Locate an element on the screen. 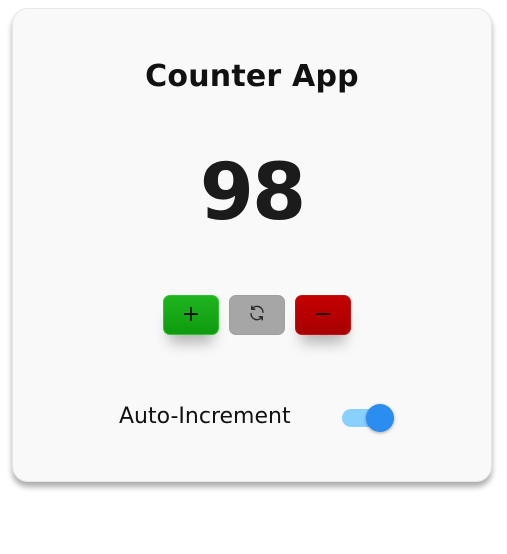 The height and width of the screenshot is (554, 507). app-title: Counter App is located at coordinates (252, 76).